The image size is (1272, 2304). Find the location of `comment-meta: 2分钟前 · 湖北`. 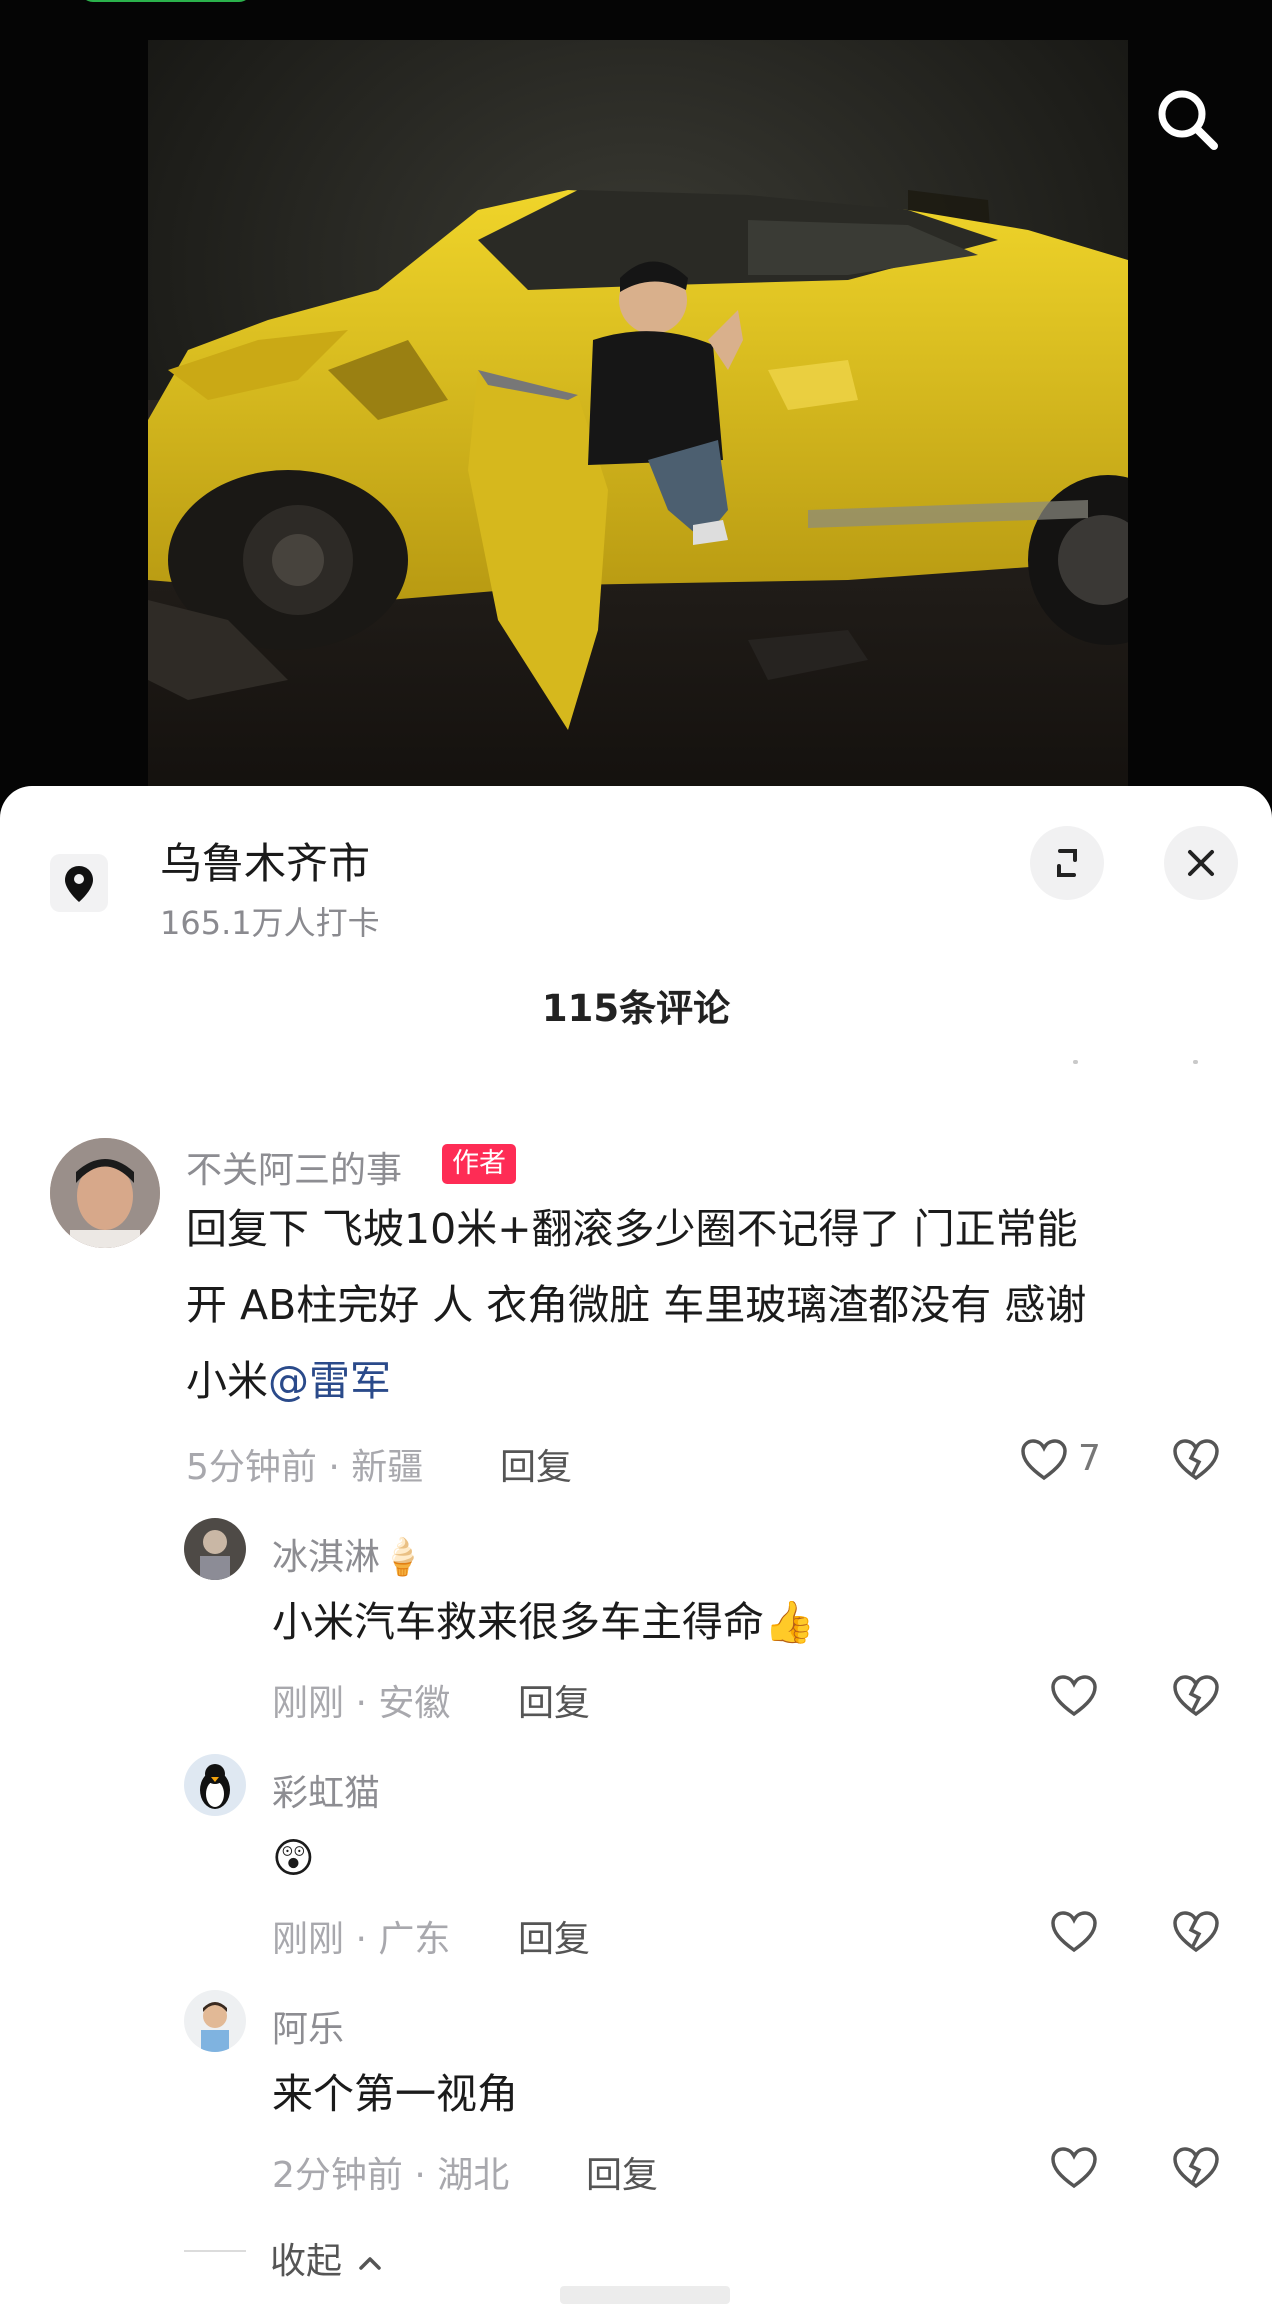

comment-meta: 2分钟前 · 湖北 is located at coordinates (391, 2175).